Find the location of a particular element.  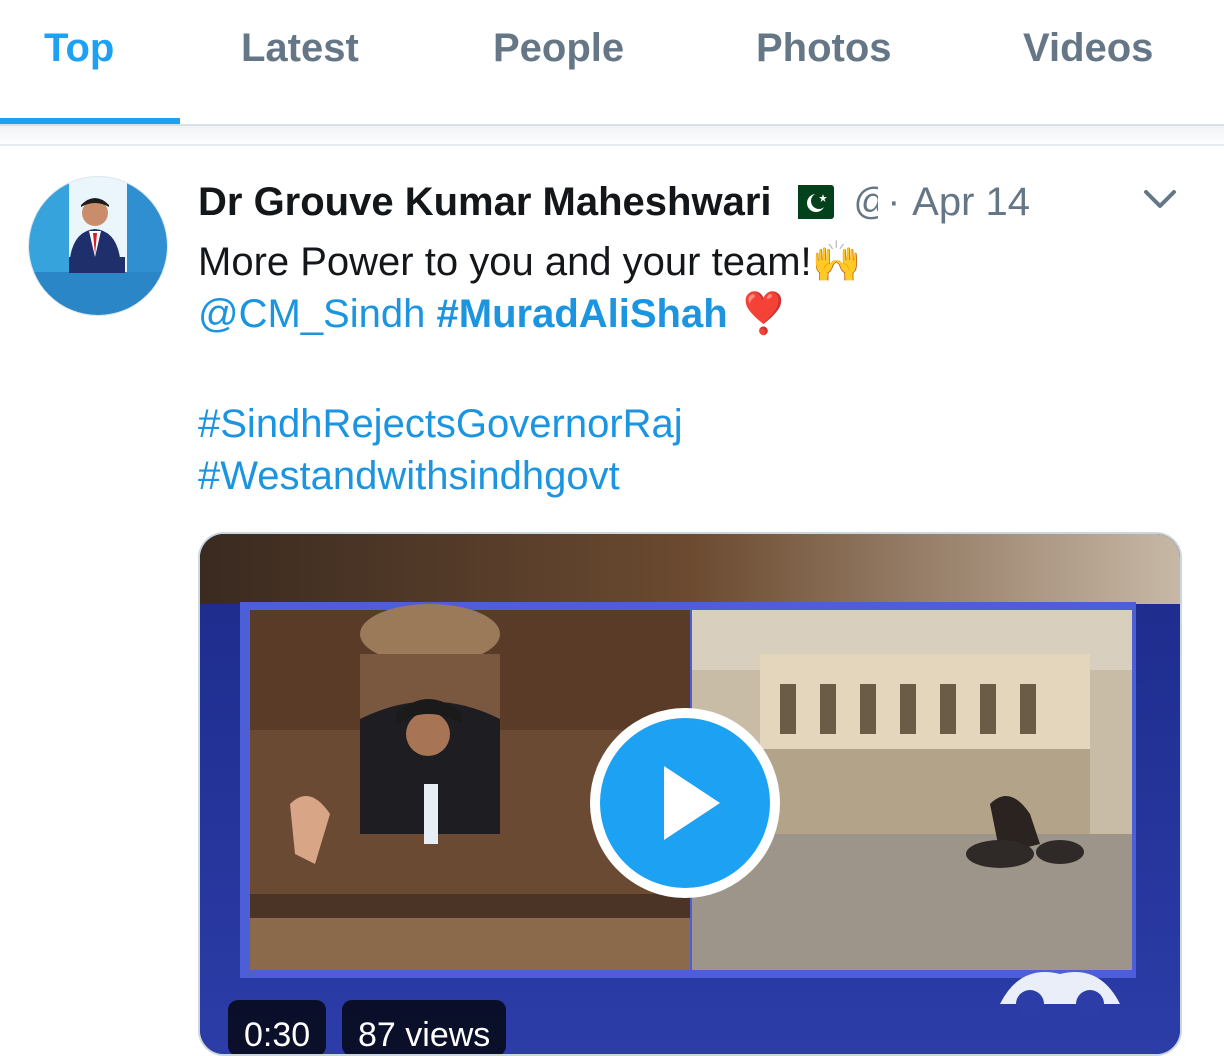

tweet-date: Apr 14 is located at coordinates (971, 202).